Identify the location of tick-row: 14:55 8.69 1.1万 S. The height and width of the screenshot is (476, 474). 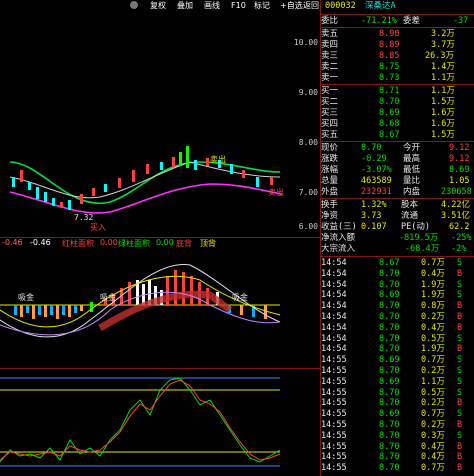
(397, 382).